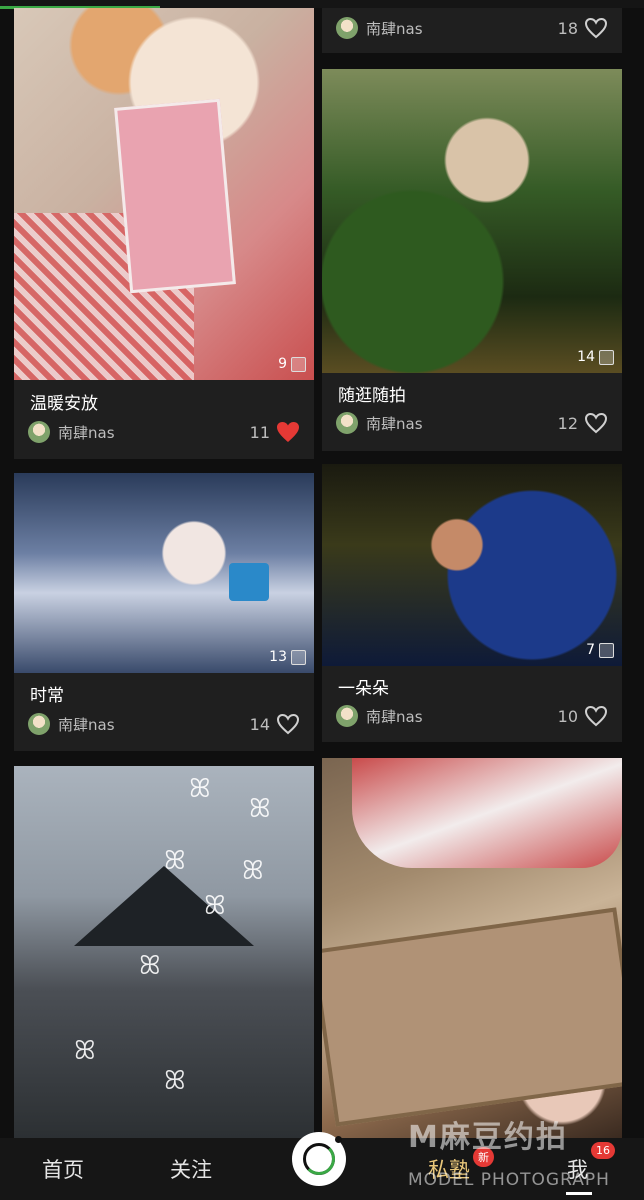  Describe the element at coordinates (64, 401) in the screenshot. I see `card-title: 温暖安放` at that location.